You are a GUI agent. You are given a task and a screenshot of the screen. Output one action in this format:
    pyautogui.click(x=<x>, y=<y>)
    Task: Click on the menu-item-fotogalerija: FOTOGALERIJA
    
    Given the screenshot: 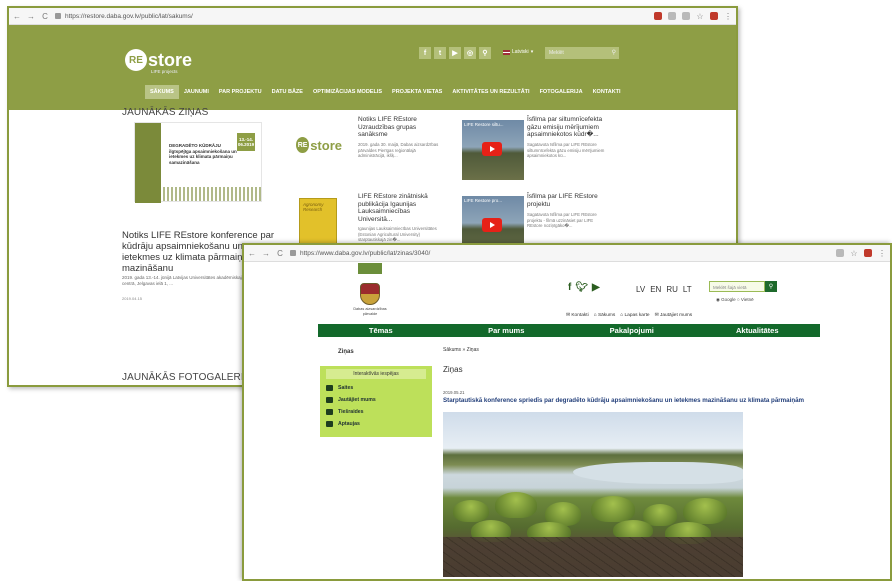 What is the action you would take?
    pyautogui.click(x=561, y=92)
    